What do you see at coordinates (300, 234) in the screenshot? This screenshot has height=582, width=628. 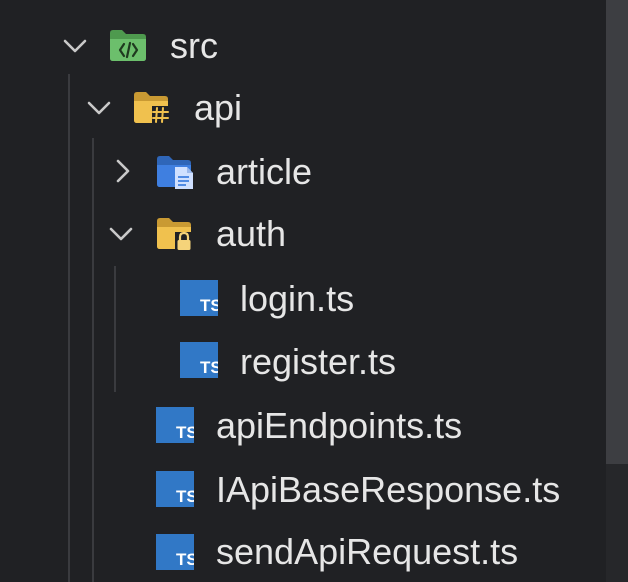 I see `tree-item-auth: auth` at bounding box center [300, 234].